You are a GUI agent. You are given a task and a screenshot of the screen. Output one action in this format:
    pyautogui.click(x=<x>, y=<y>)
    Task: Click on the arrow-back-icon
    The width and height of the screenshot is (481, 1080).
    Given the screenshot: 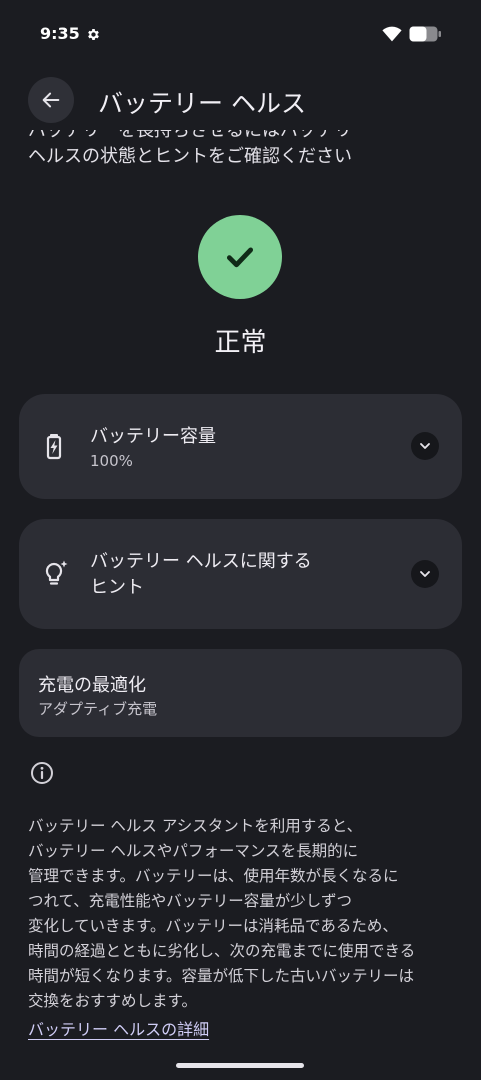 What is the action you would take?
    pyautogui.click(x=51, y=100)
    